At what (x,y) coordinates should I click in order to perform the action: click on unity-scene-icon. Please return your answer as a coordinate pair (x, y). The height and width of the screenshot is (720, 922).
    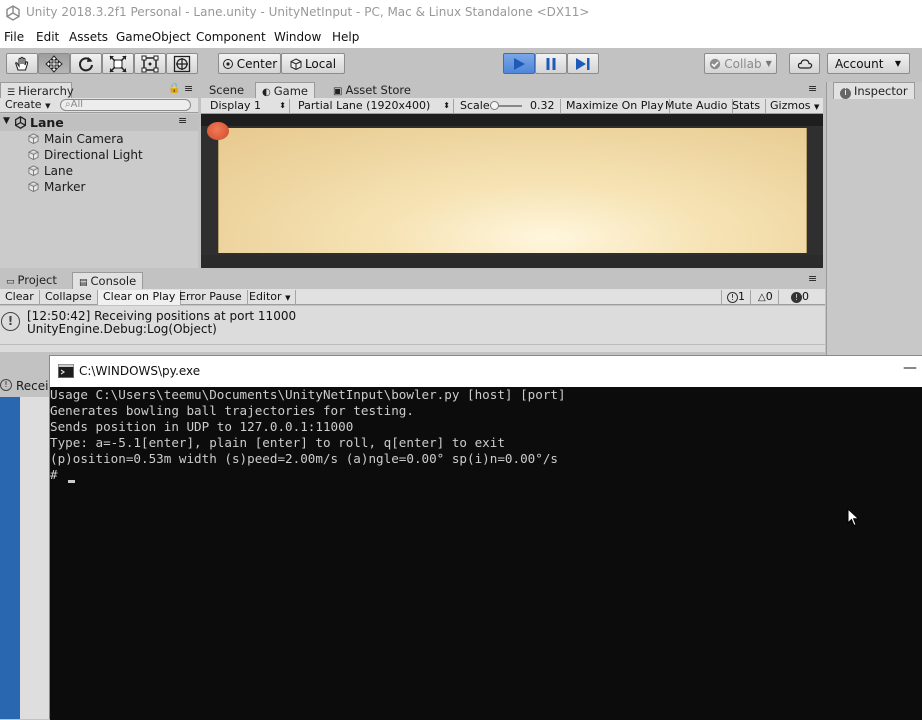
    Looking at the image, I should click on (20, 122).